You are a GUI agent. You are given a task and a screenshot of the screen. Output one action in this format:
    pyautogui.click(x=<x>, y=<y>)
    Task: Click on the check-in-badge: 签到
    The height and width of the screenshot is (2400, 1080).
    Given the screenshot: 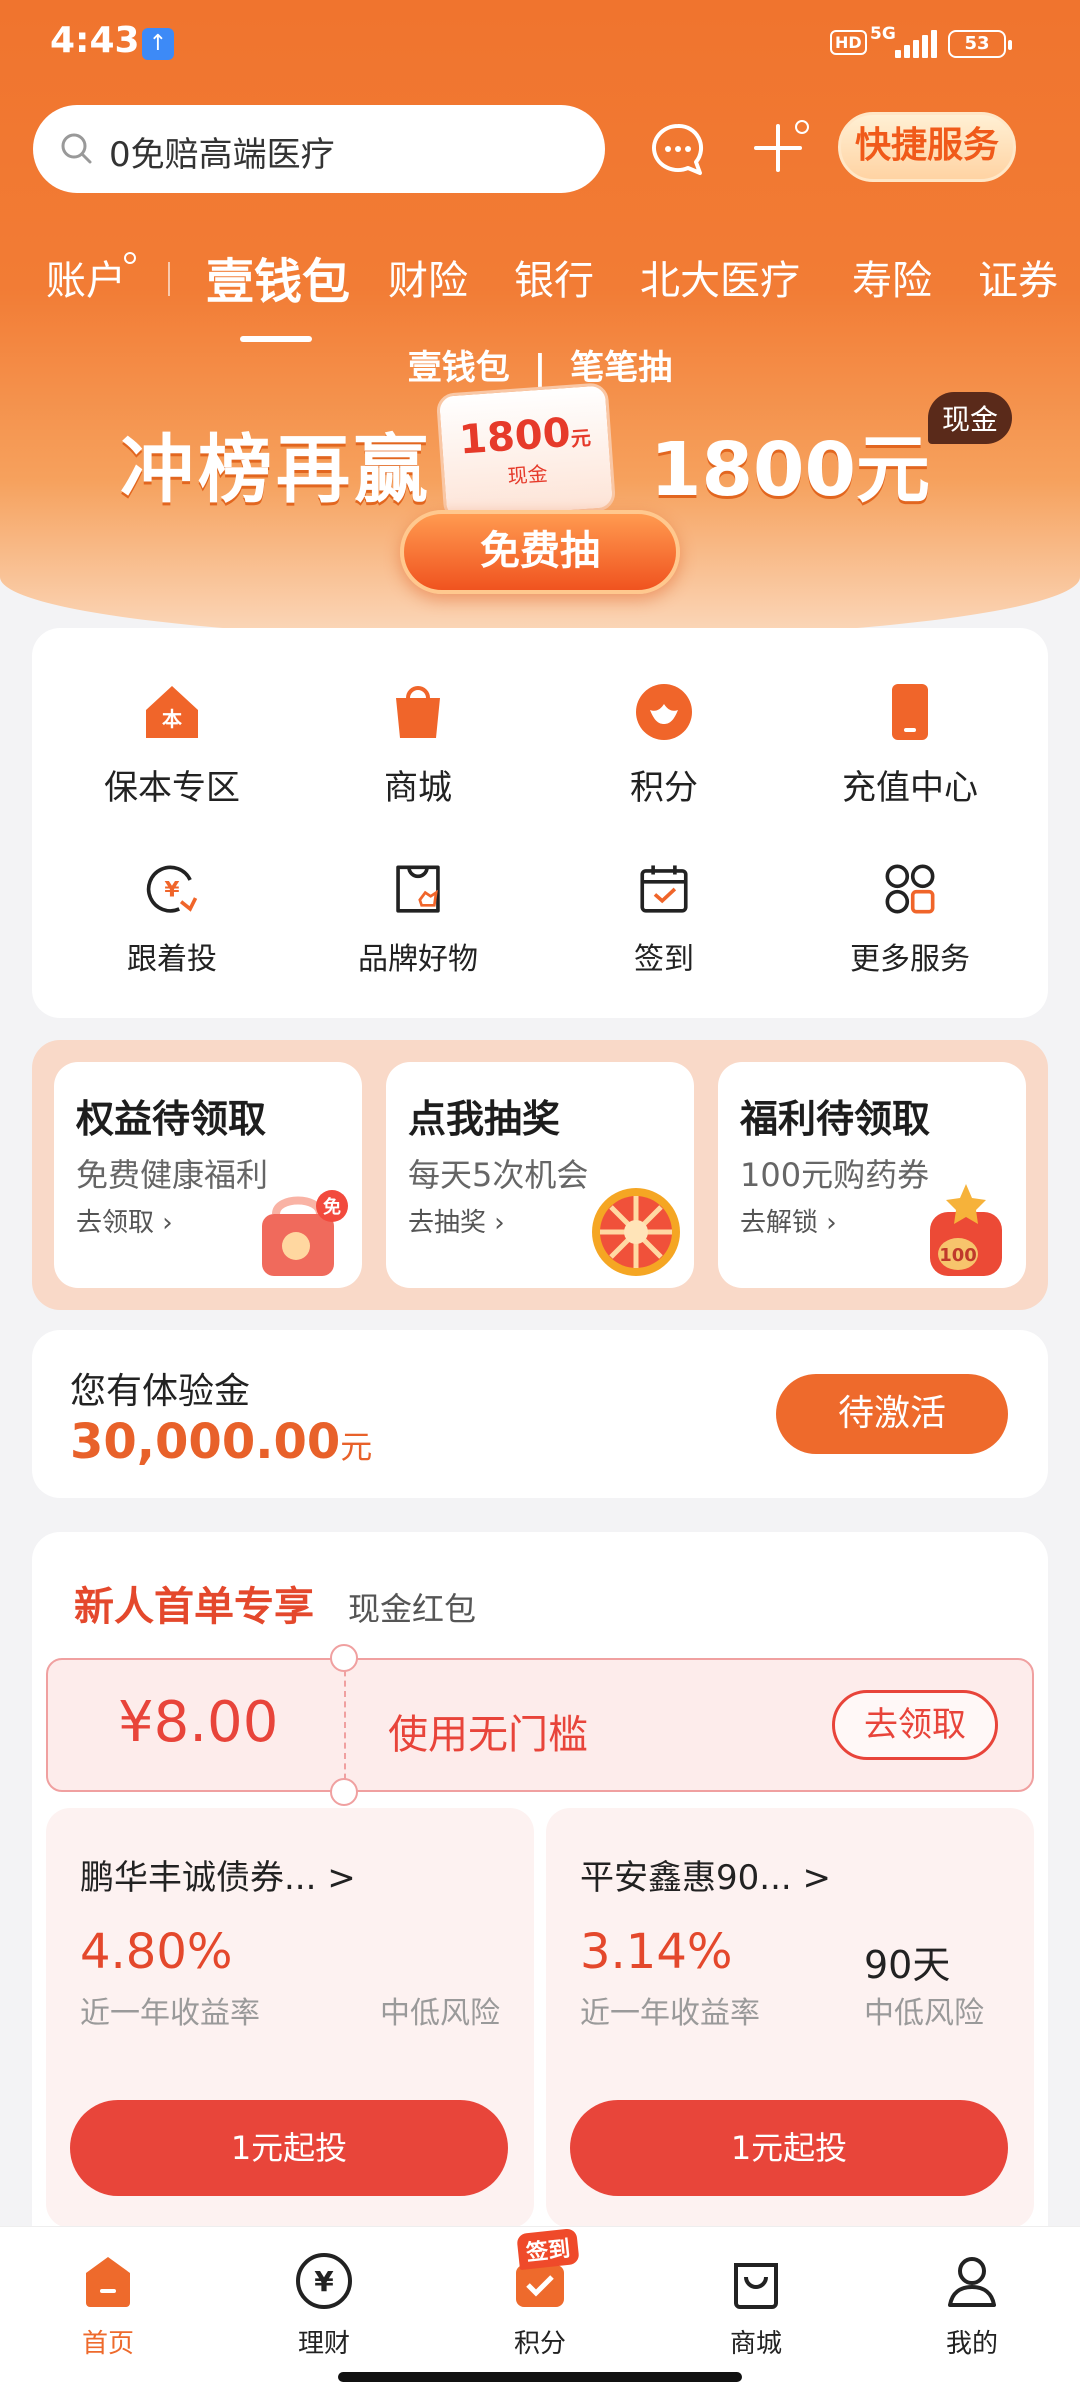 What is the action you would take?
    pyautogui.click(x=548, y=2249)
    